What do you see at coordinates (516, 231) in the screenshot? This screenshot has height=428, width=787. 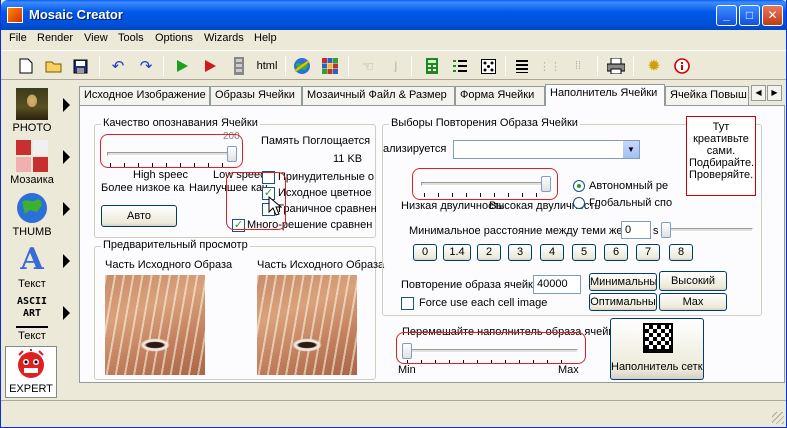 I see `min-distance-label: Минимальное расстояние между теми же` at bounding box center [516, 231].